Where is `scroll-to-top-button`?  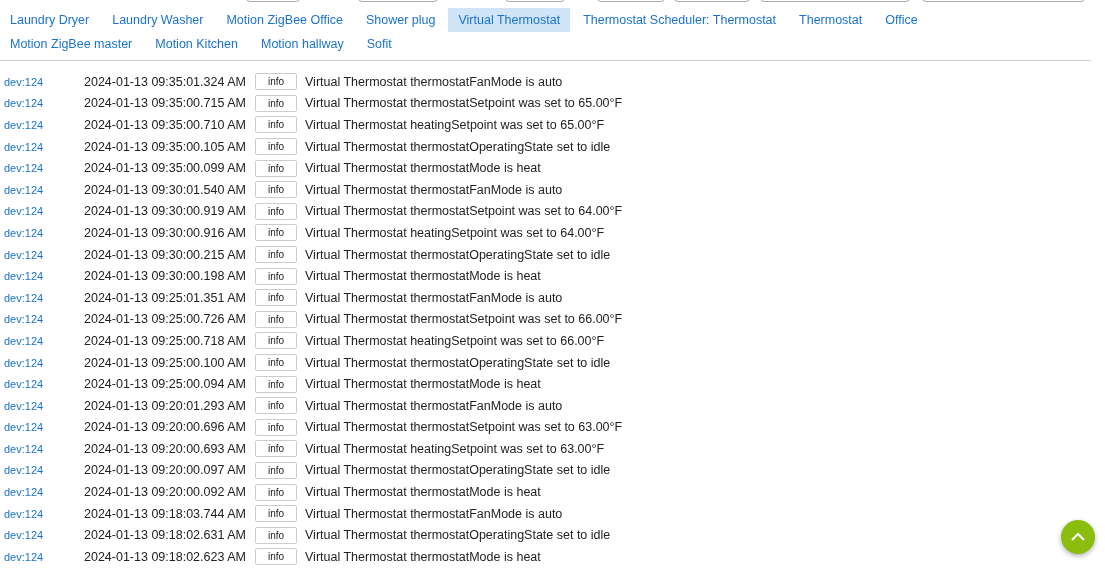 scroll-to-top-button is located at coordinates (1078, 537).